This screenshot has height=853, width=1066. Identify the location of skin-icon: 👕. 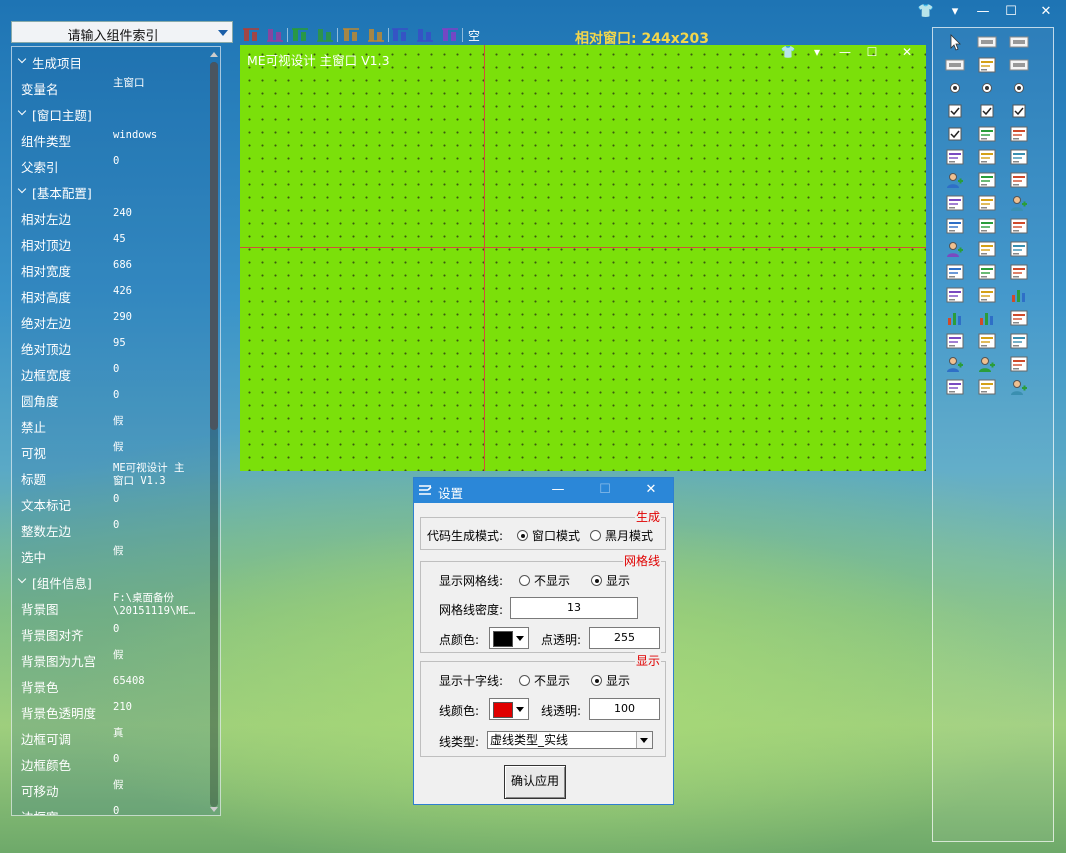
(788, 52).